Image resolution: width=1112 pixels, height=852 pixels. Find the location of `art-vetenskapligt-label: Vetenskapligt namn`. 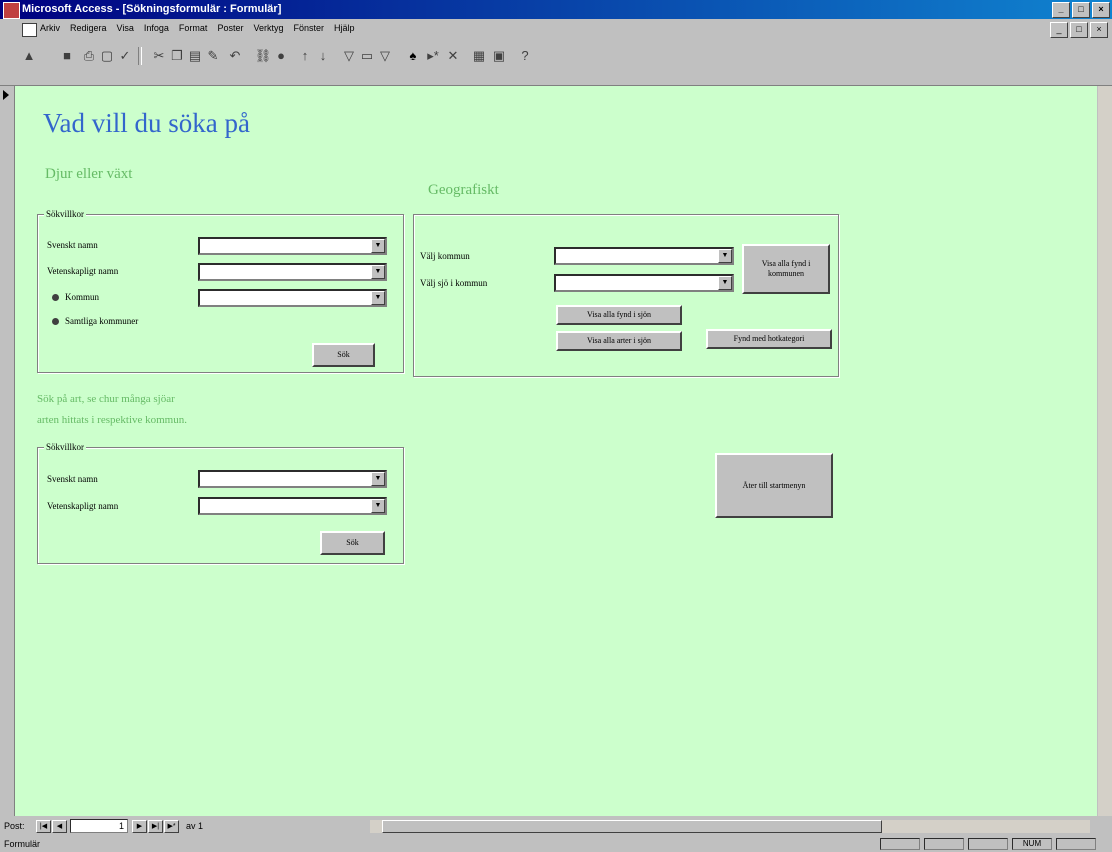

art-vetenskapligt-label: Vetenskapligt namn is located at coordinates (83, 506).